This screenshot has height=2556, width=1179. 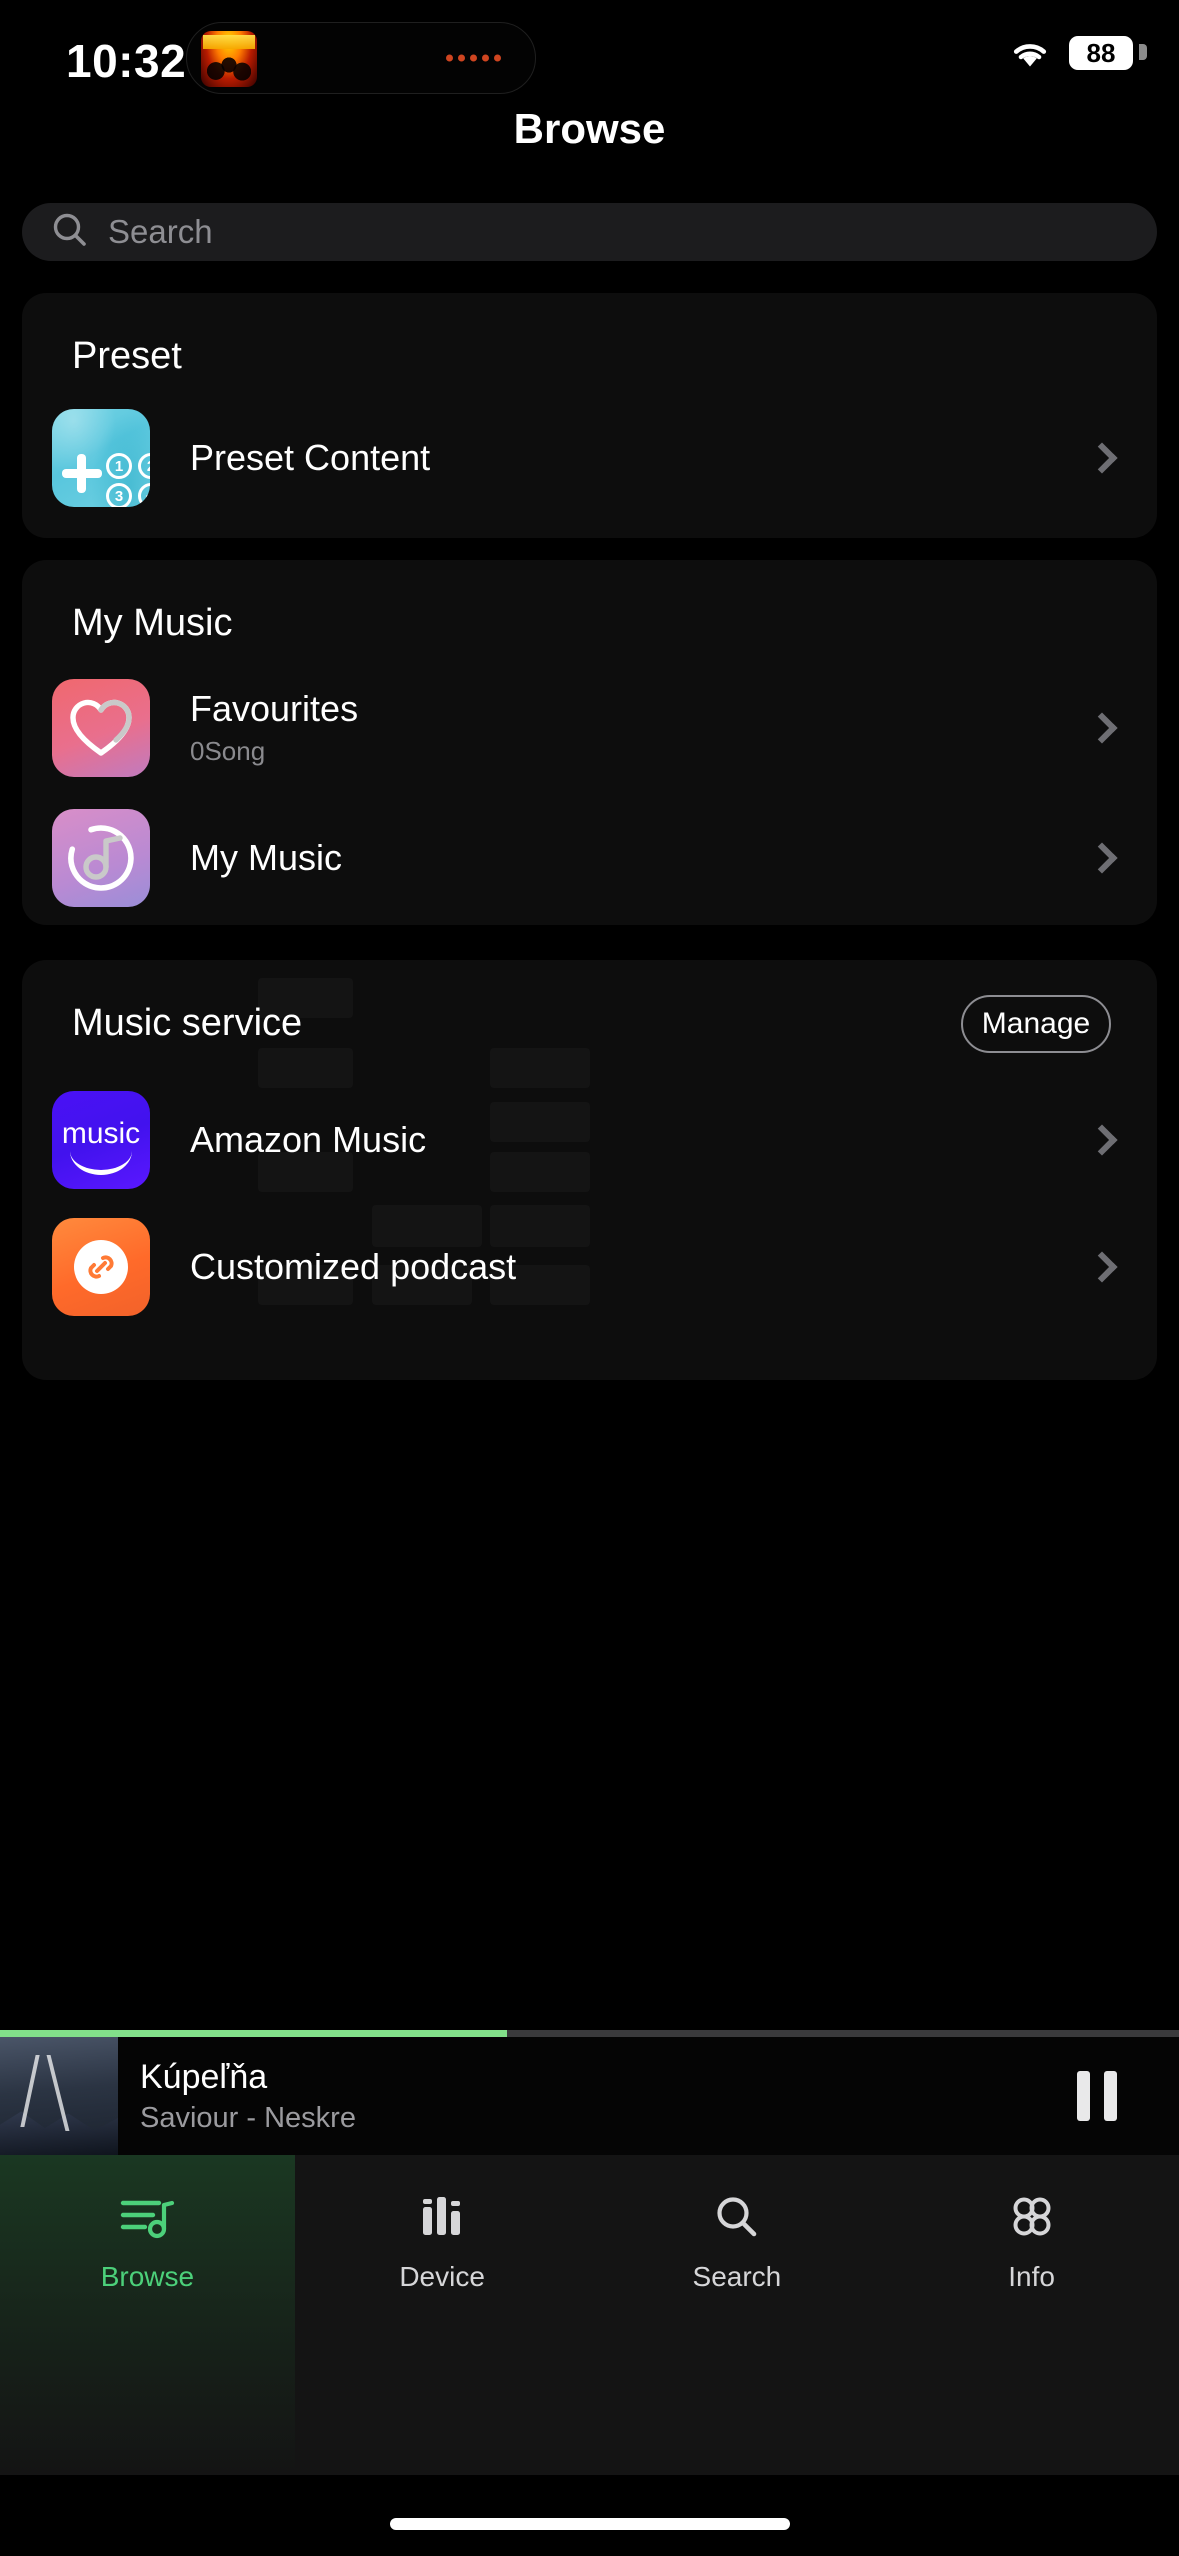 I want to click on amazon-music-icon: music, so click(x=101, y=1140).